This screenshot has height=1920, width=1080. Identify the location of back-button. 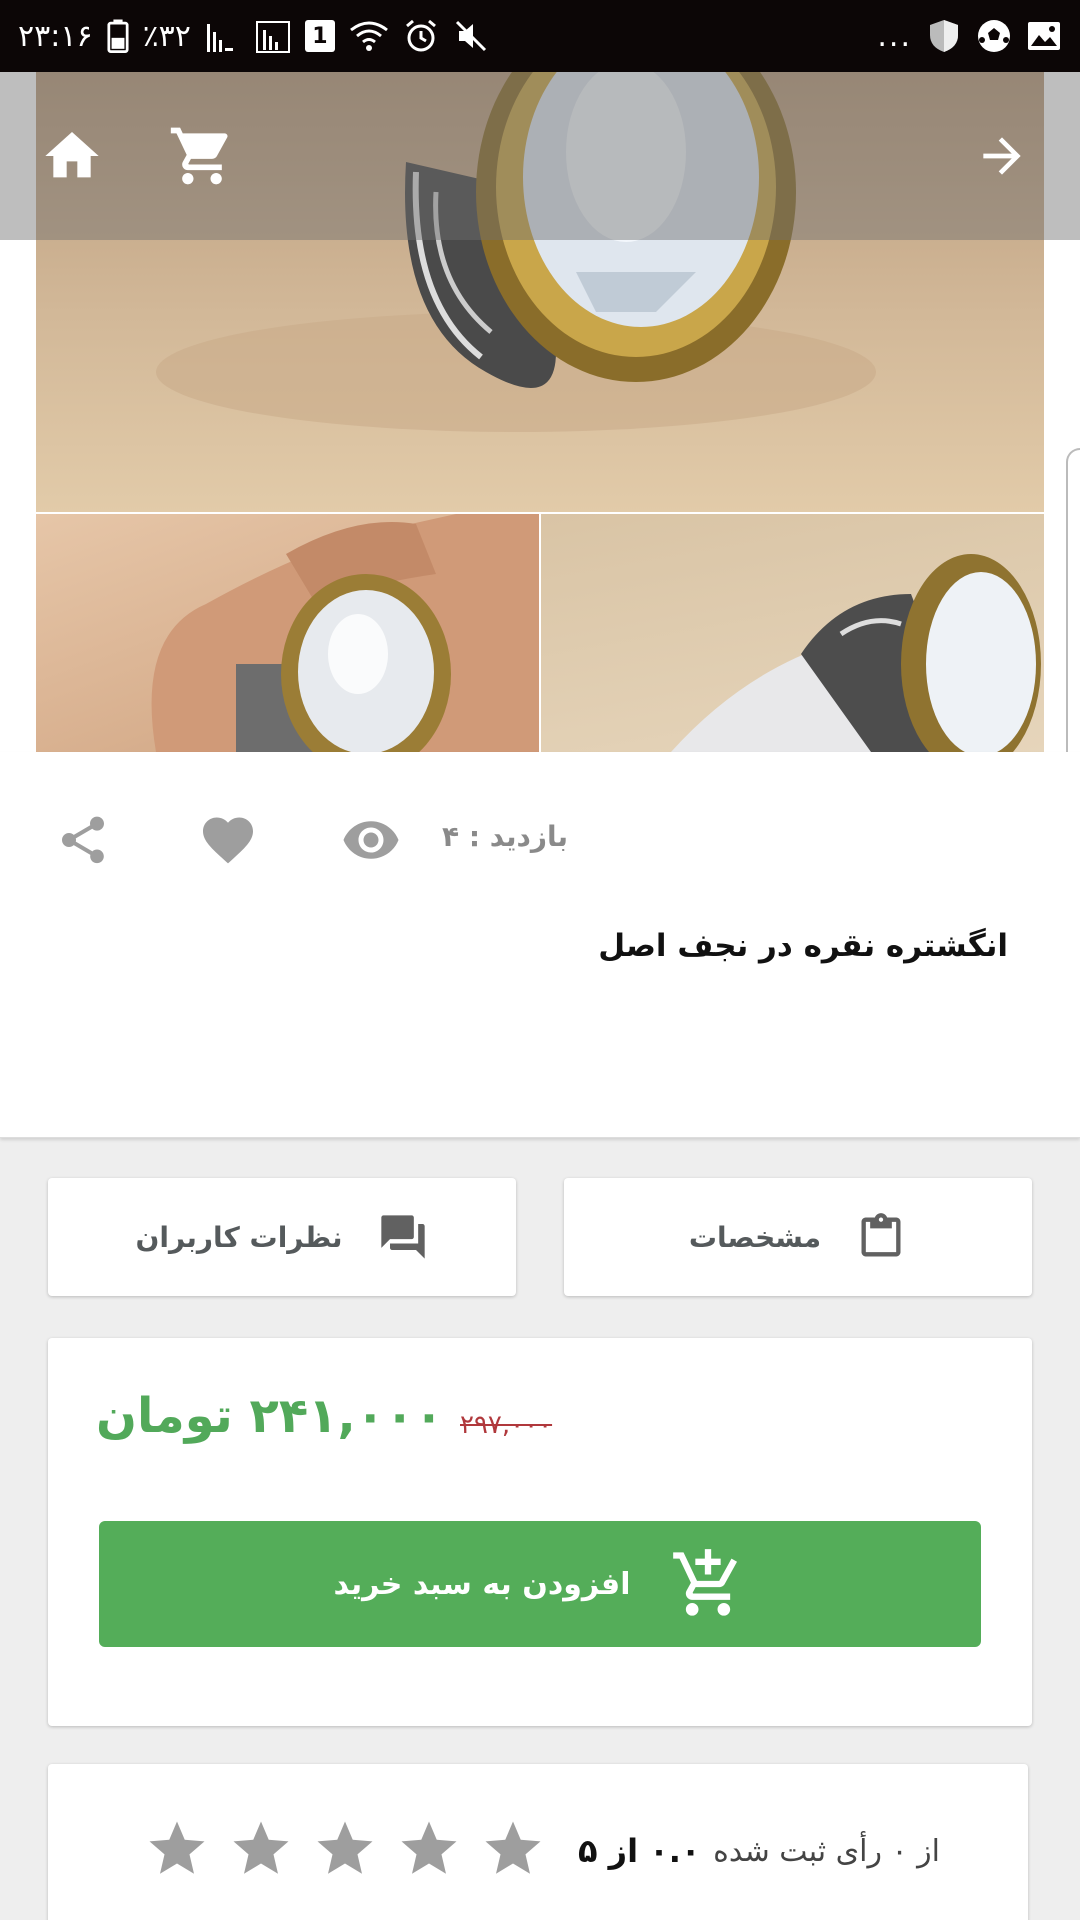
(1002, 156).